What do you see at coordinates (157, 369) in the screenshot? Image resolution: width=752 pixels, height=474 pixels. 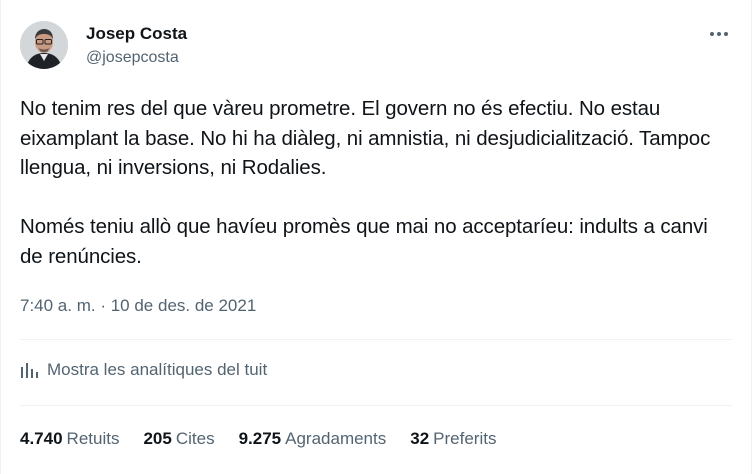 I see `analytics-label: Mostra les analítiques del tuit` at bounding box center [157, 369].